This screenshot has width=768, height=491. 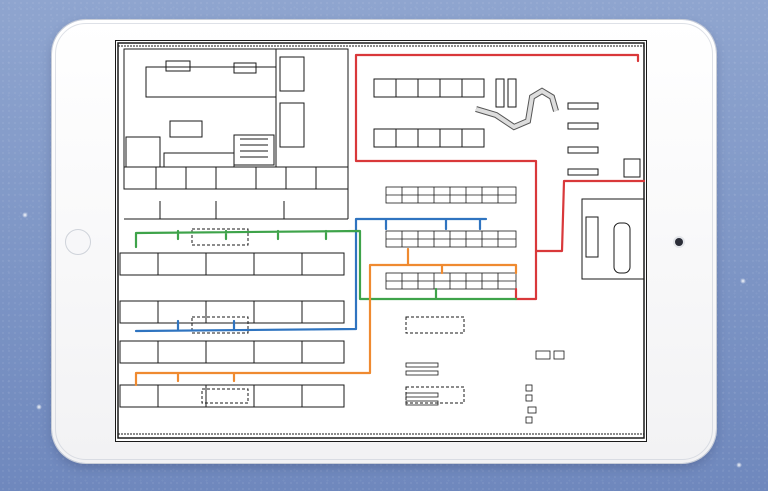 What do you see at coordinates (232, 318) in the screenshot?
I see `rack-rows-left` at bounding box center [232, 318].